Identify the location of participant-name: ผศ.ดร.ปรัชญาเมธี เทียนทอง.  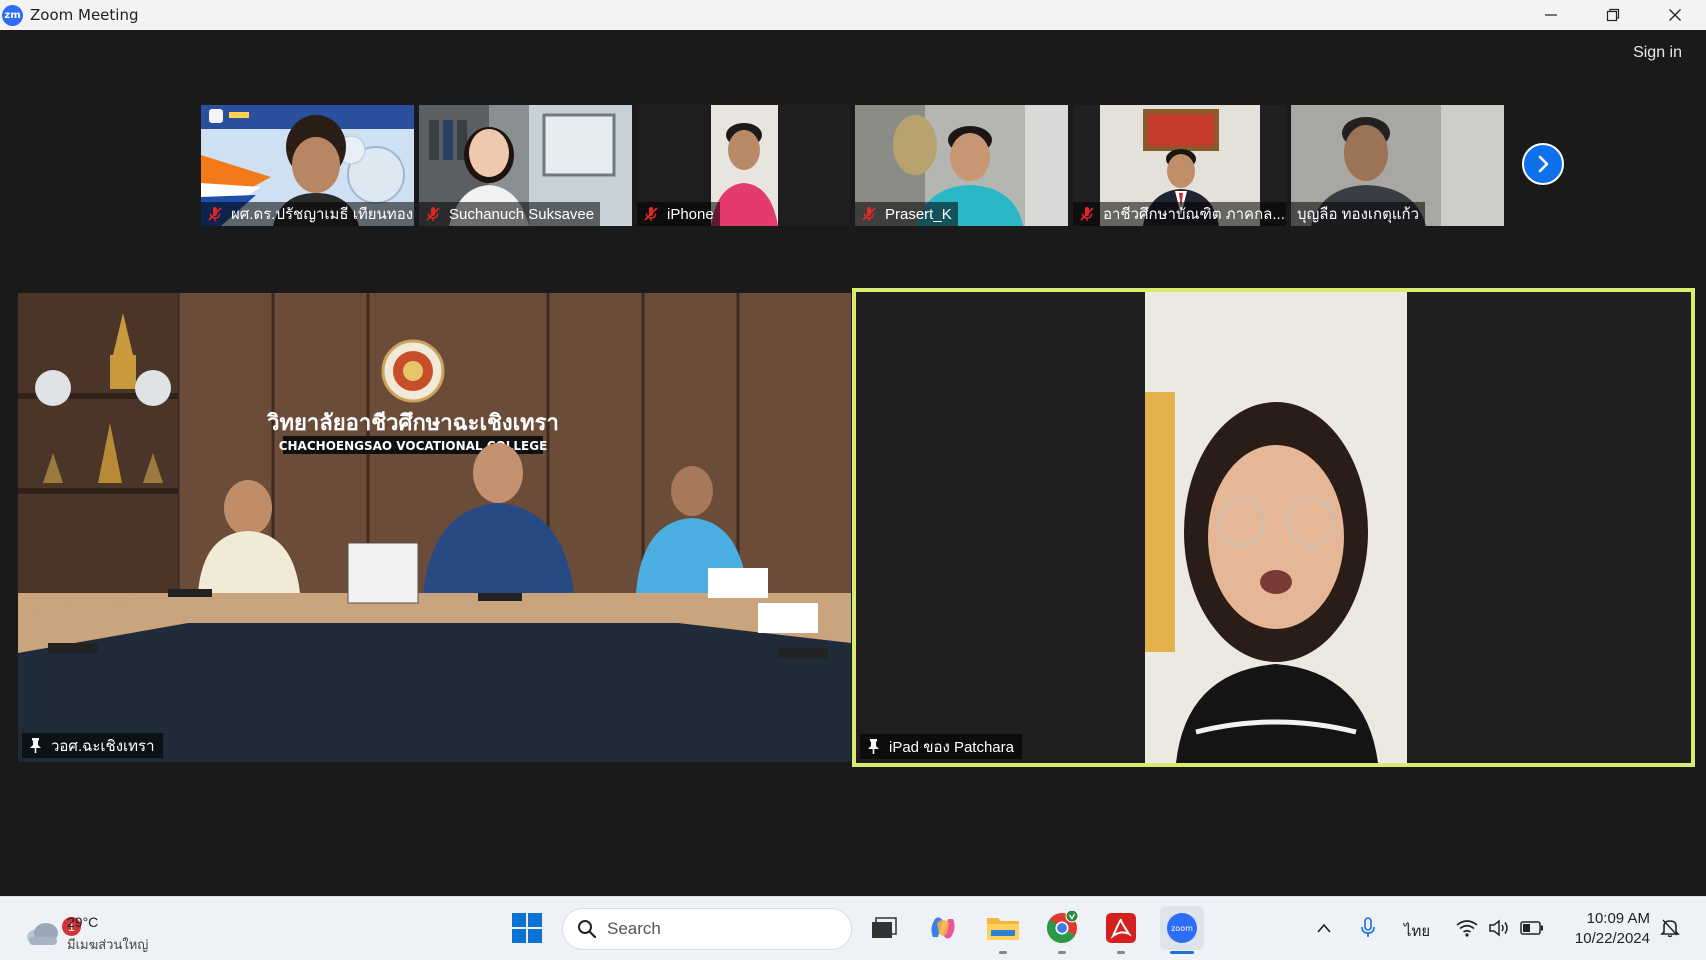
(322, 214).